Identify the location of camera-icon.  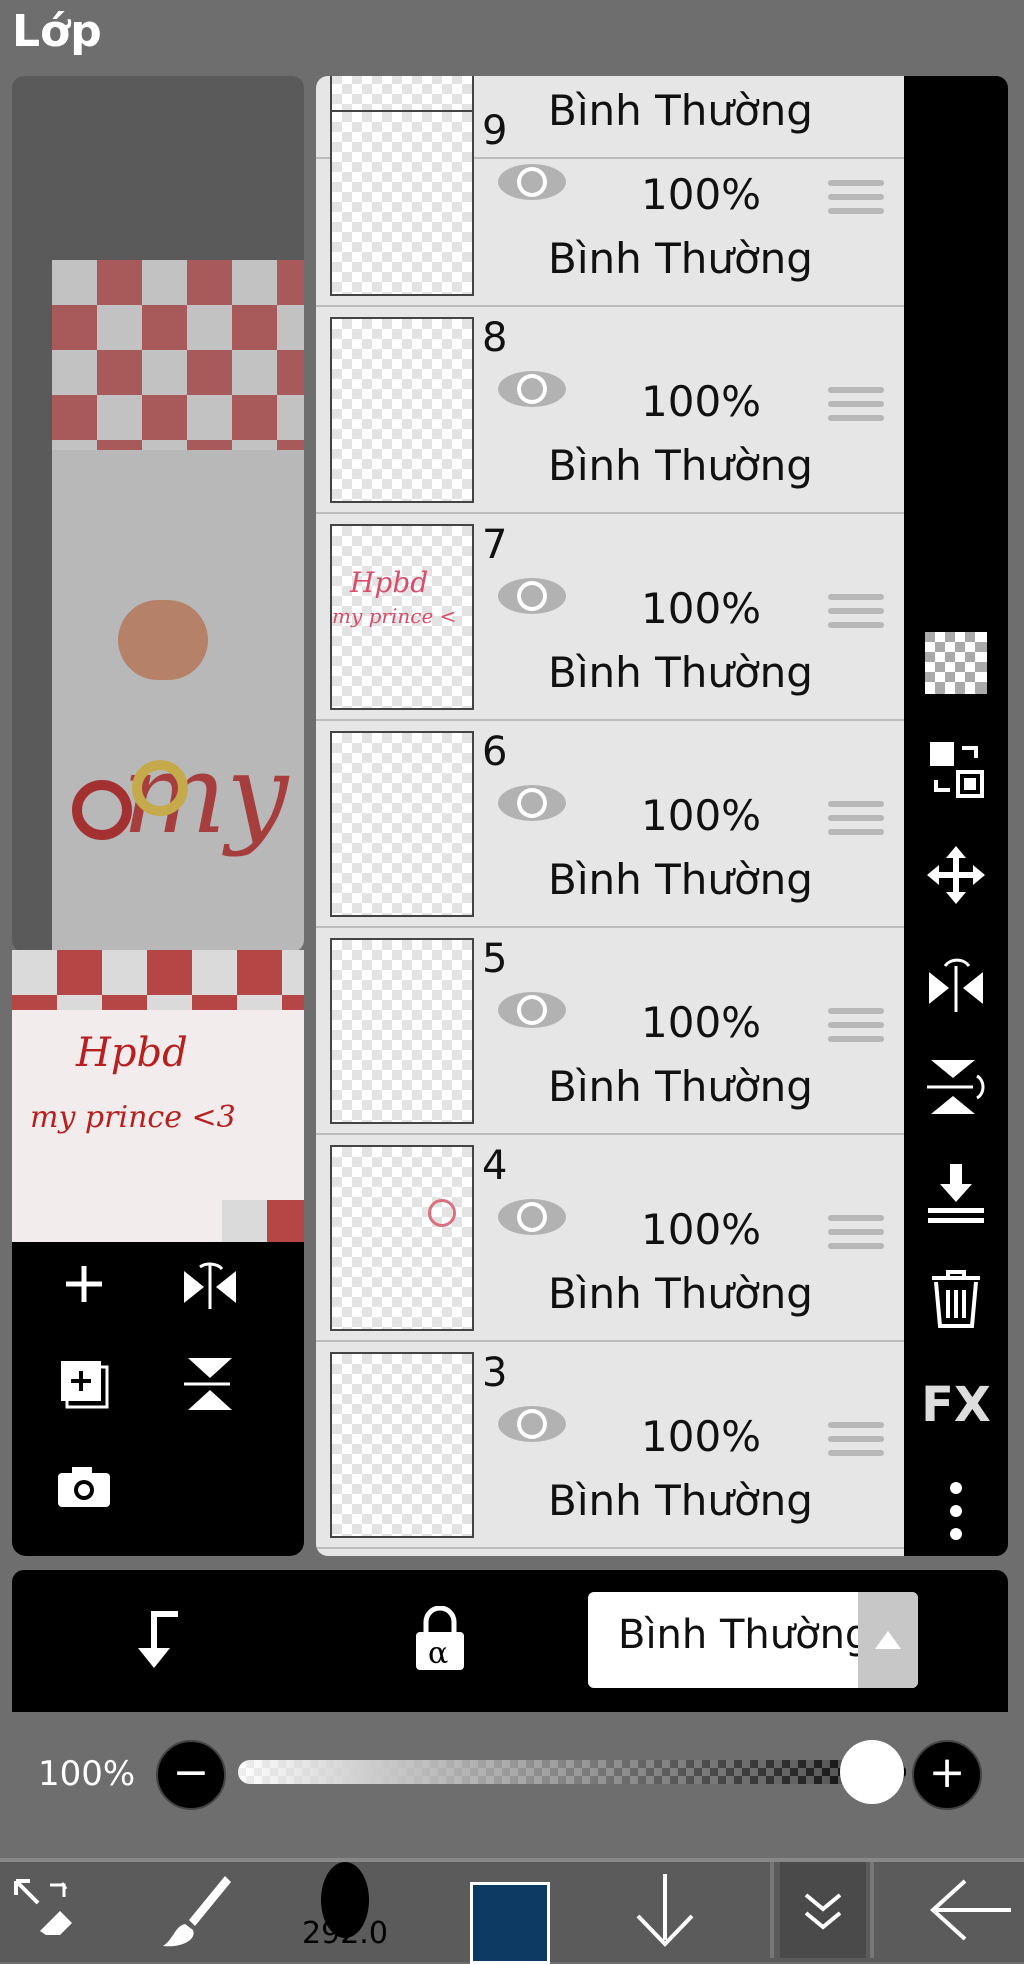
(84, 1487).